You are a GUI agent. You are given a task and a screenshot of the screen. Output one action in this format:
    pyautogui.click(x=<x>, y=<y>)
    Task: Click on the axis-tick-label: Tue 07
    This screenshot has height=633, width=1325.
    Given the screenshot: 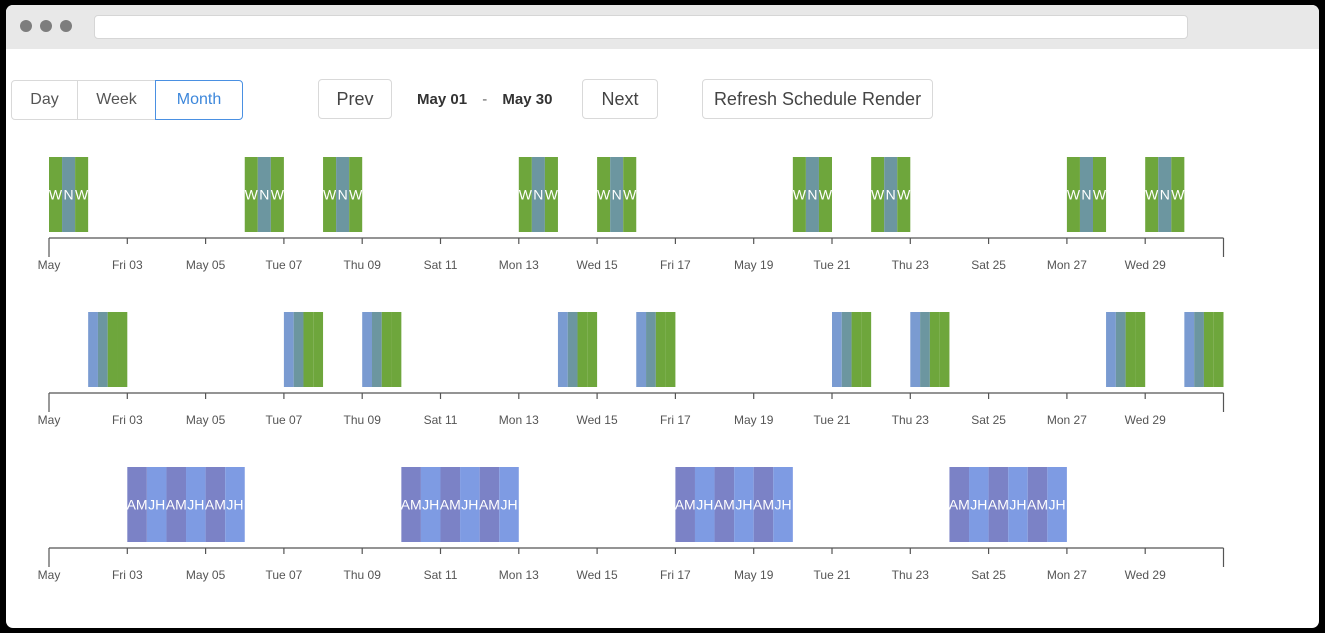 What is the action you would take?
    pyautogui.click(x=283, y=265)
    